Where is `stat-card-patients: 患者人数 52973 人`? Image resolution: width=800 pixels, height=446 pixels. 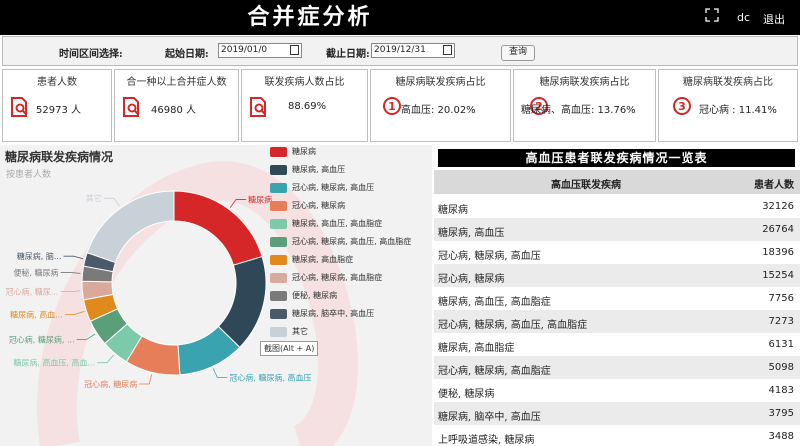
stat-card-patients: 患者人数 52973 人 is located at coordinates (57, 105).